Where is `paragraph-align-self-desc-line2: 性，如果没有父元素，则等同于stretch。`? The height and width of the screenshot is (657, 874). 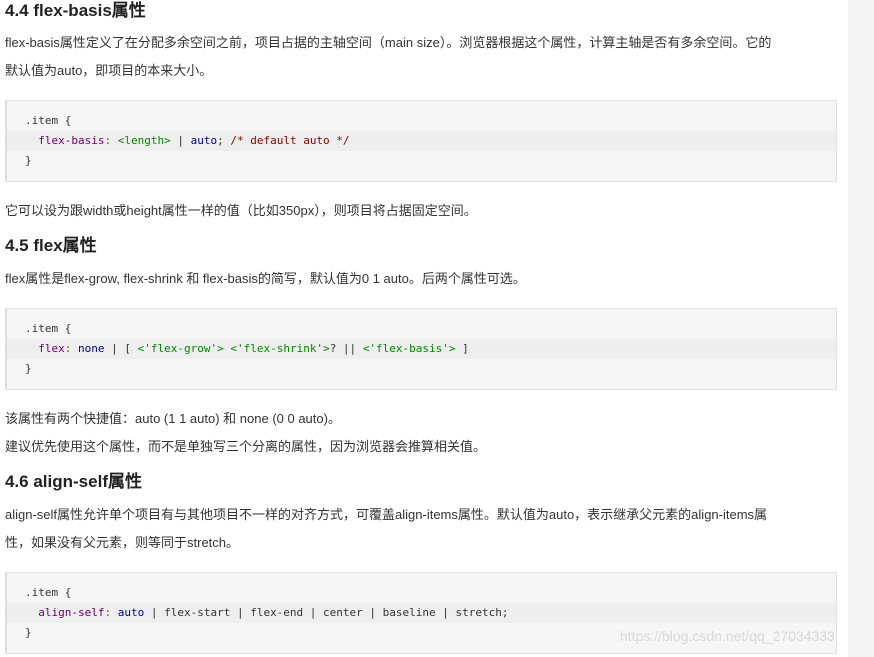
paragraph-align-self-desc-line2: 性，如果没有父元素，则等同于stretch。 is located at coordinates (122, 542).